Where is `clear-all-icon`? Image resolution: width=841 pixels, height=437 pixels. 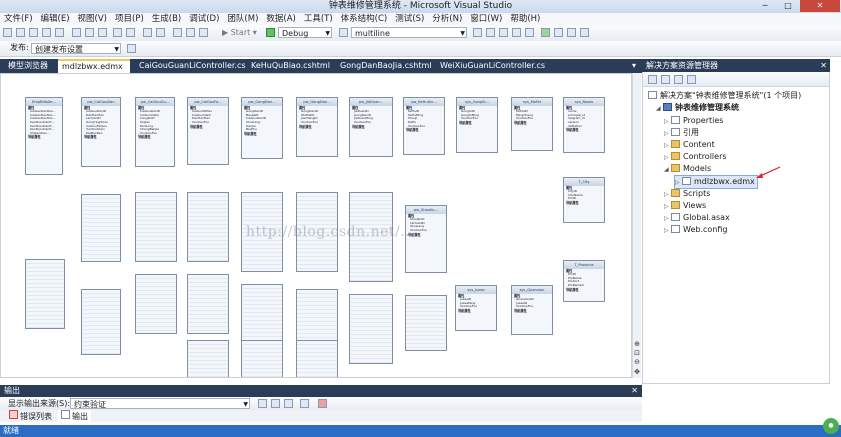
clear-all-icon is located at coordinates (288, 403).